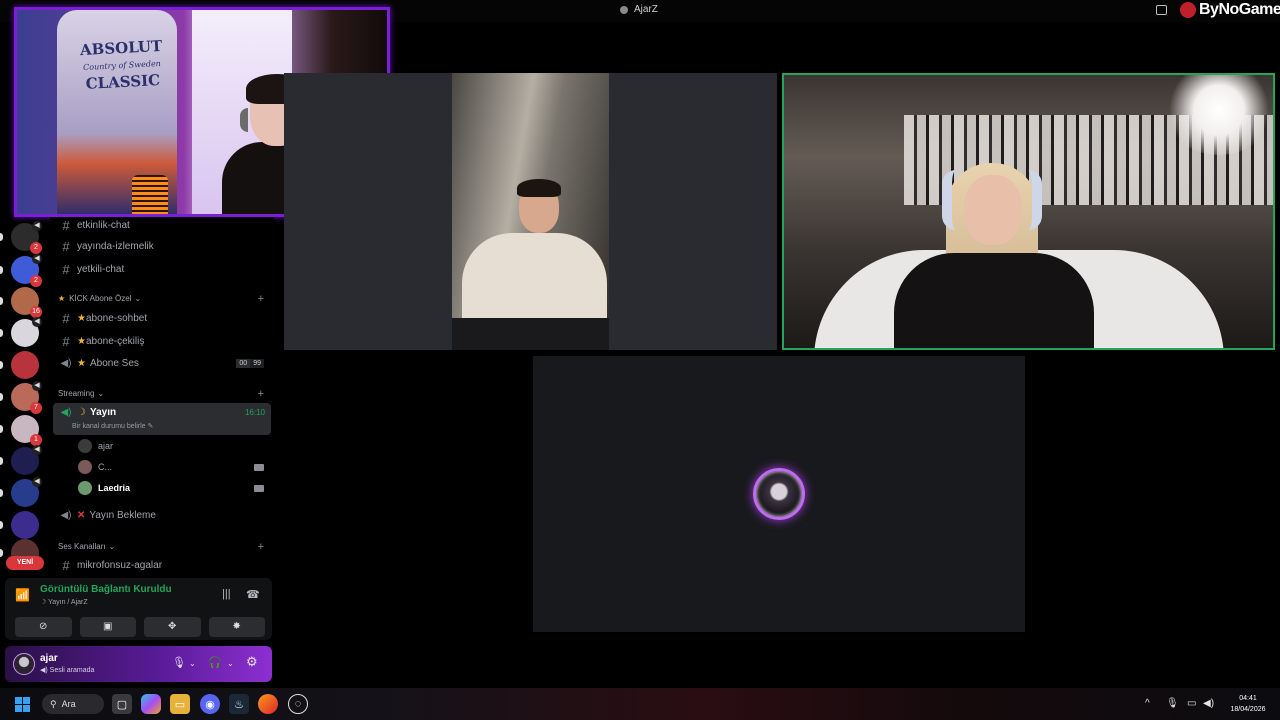 The height and width of the screenshot is (720, 1280). I want to click on microphone-tray-icon: 🎙, so click(1172, 703).